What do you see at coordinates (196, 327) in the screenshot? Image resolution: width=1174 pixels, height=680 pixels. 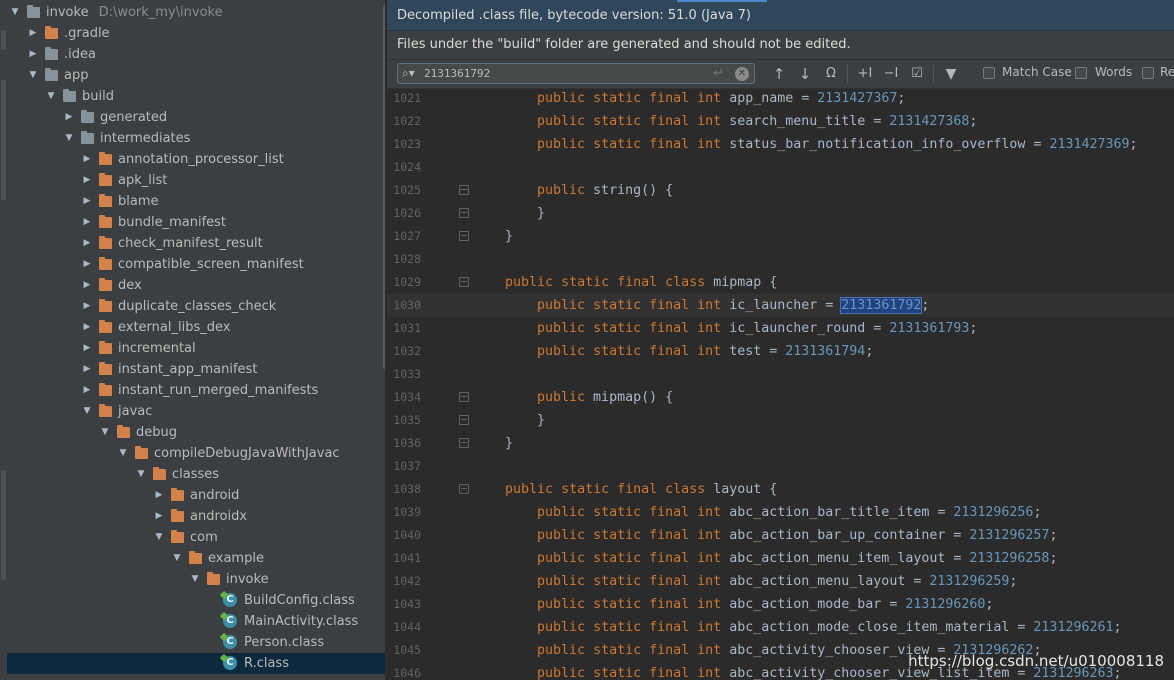 I see `tree-item: ▶ external_libs_dex` at bounding box center [196, 327].